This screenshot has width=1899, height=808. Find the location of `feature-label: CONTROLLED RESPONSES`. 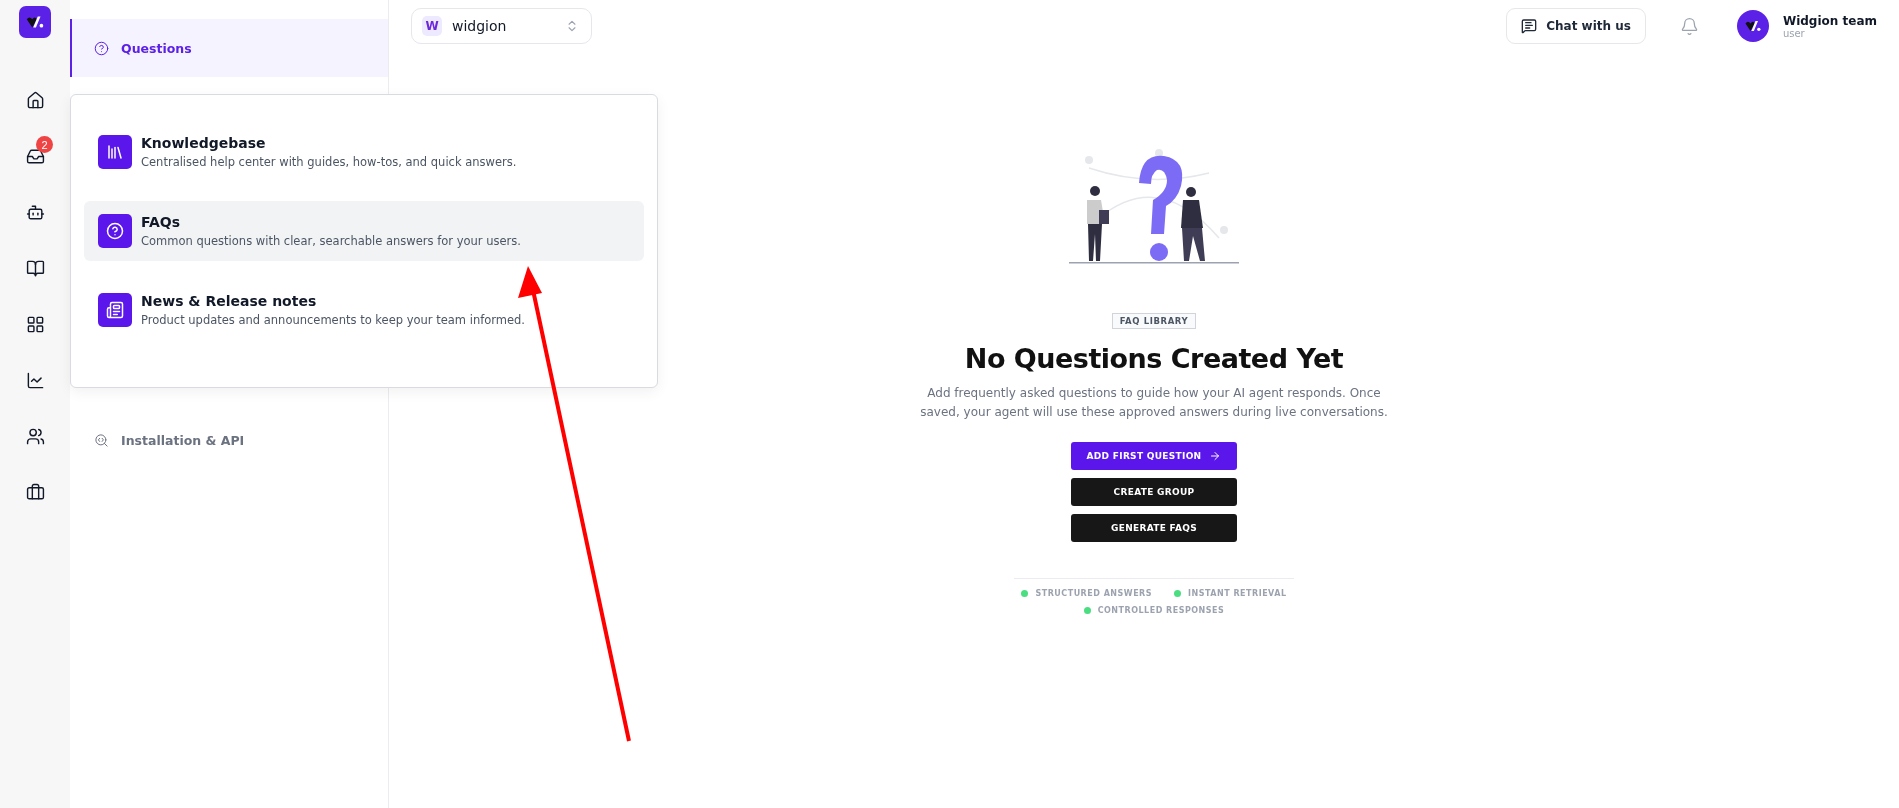

feature-label: CONTROLLED RESPONSES is located at coordinates (1161, 610).